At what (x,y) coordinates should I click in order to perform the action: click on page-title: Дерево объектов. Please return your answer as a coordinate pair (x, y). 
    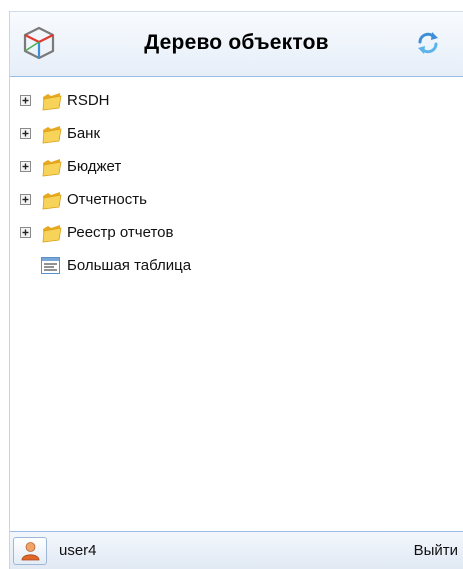
    Looking at the image, I should click on (236, 42).